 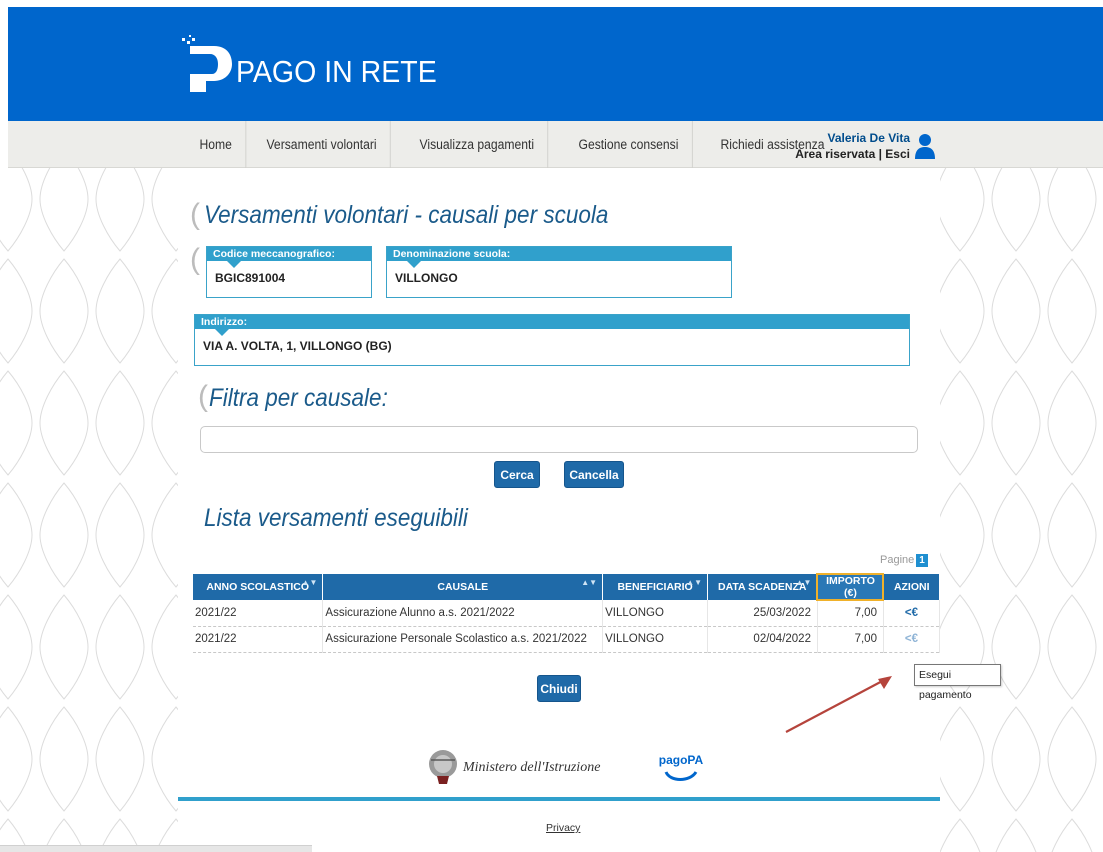 I want to click on filter-decoration: (, so click(x=203, y=396).